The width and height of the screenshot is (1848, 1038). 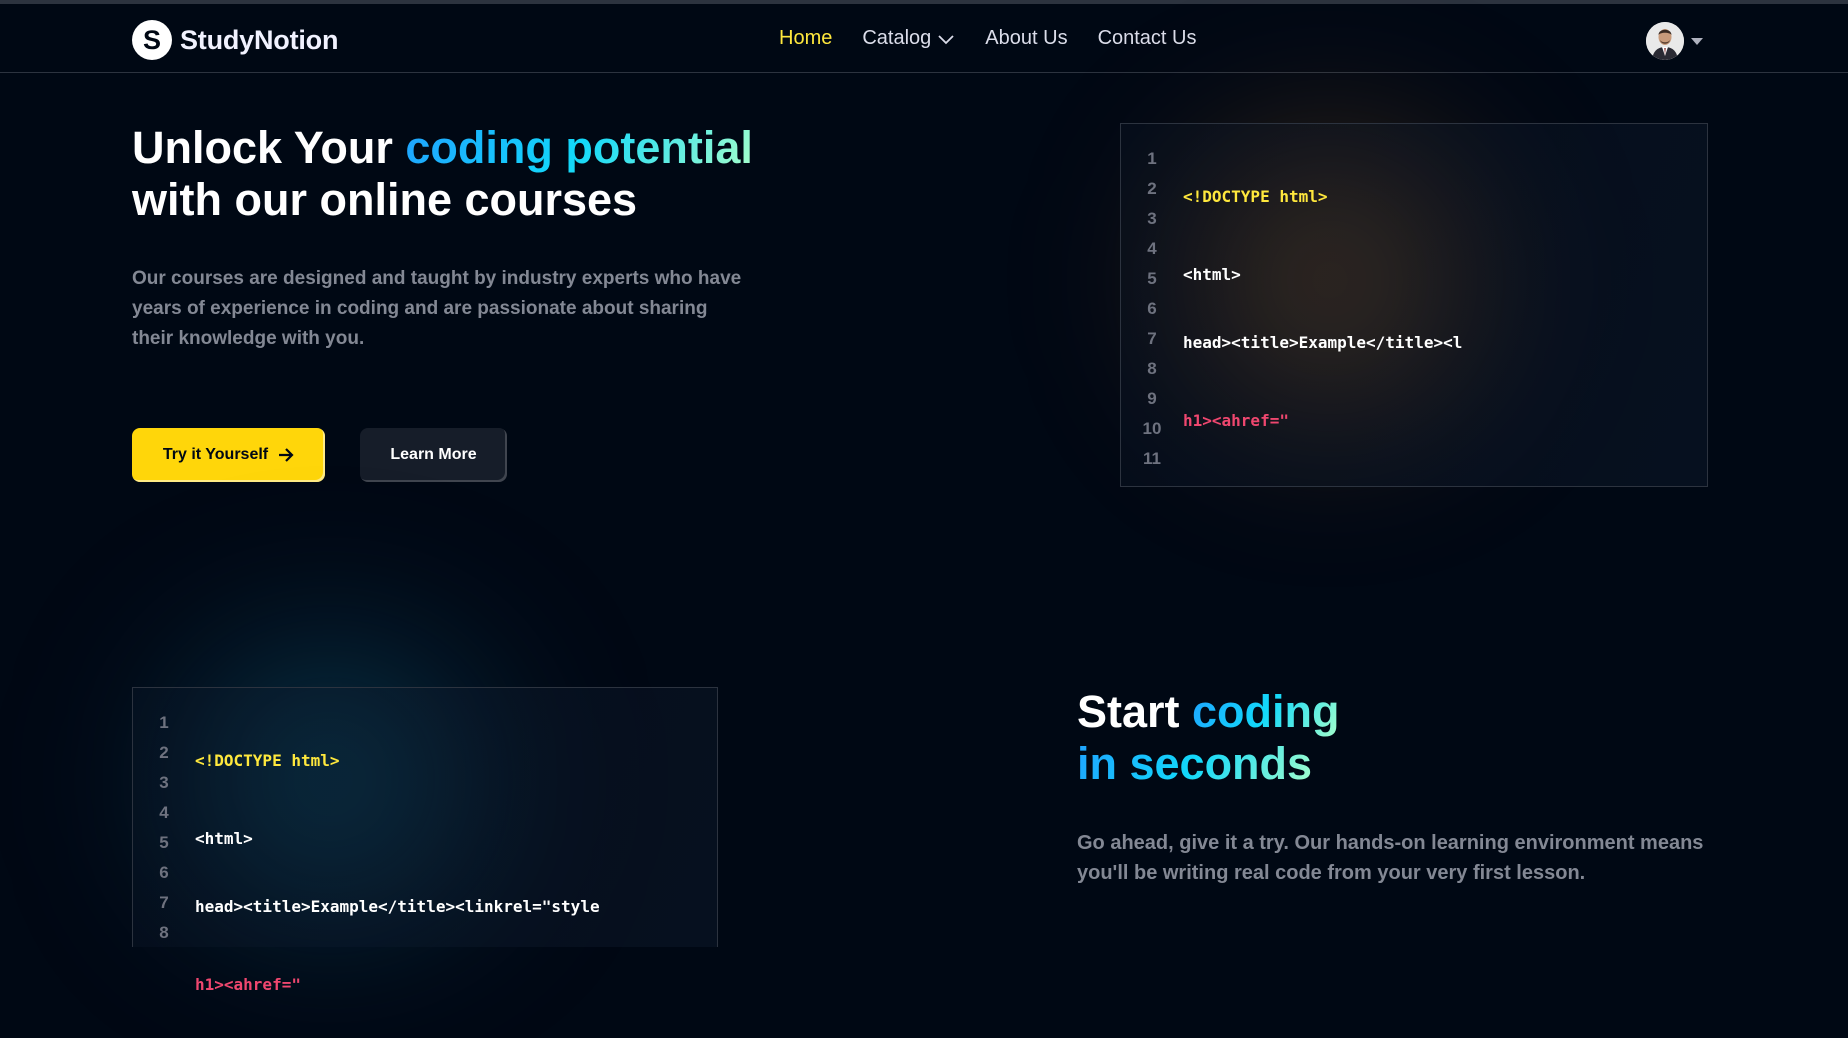 What do you see at coordinates (1266, 711) in the screenshot?
I see `section2-title-highlight1: coding` at bounding box center [1266, 711].